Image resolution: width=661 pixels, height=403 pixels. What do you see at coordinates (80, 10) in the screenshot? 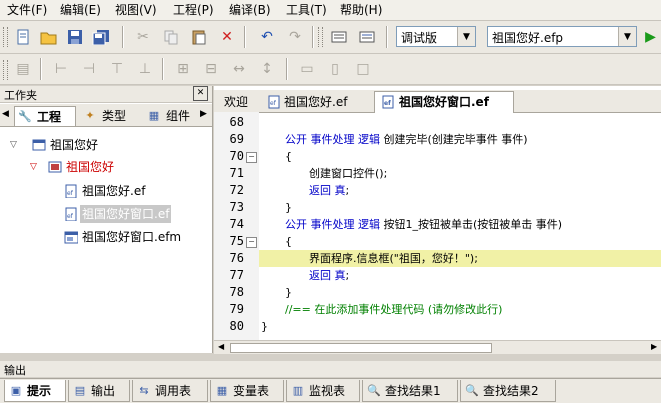
I see `menu-edit: 编辑(E)` at bounding box center [80, 10].